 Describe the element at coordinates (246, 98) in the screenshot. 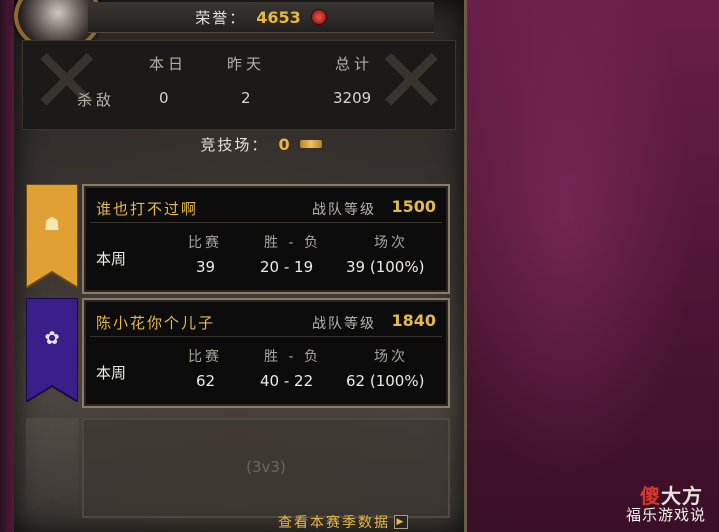

I see `stat-kills-yesterday: 2` at that location.